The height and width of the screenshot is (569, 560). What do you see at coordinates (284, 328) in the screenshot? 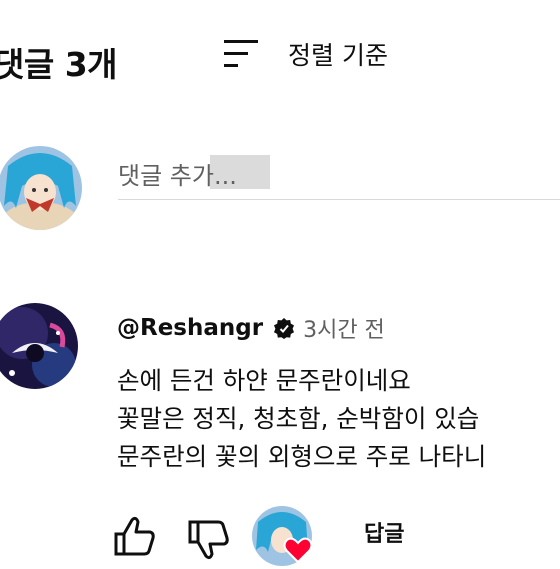
I see `verified-icon` at bounding box center [284, 328].